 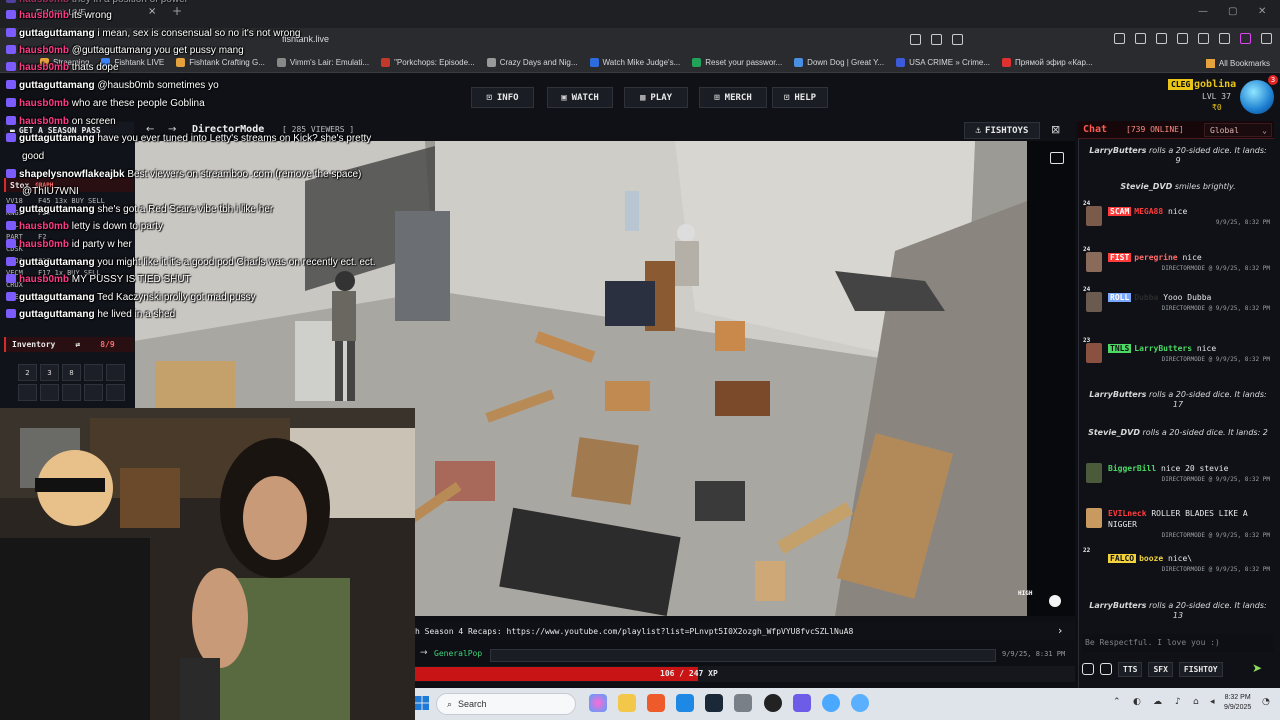 I want to click on steam-icon, so click(x=714, y=703).